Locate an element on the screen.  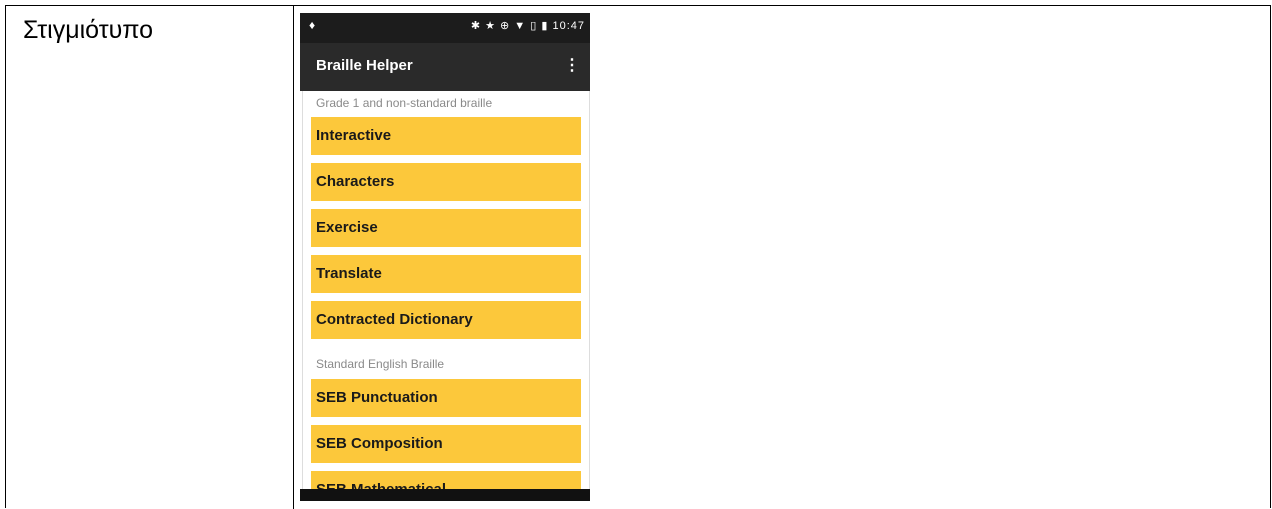
column-divider is located at coordinates (293, 257).